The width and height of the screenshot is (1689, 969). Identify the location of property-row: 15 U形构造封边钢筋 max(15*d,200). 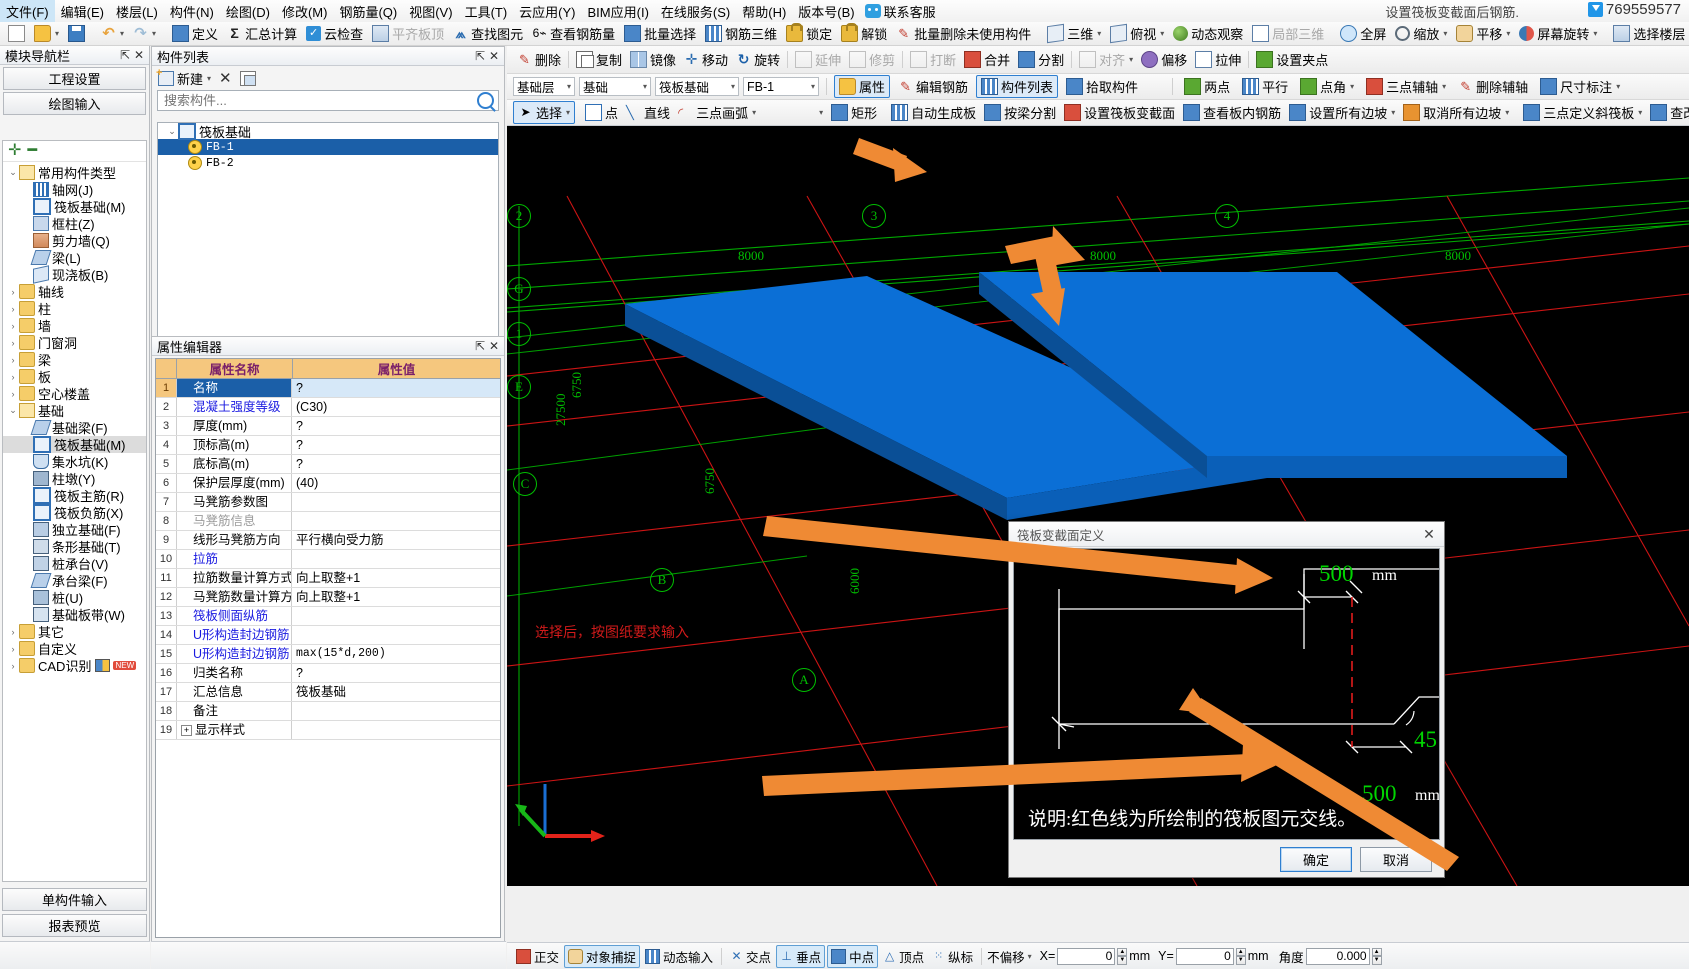
(328, 654).